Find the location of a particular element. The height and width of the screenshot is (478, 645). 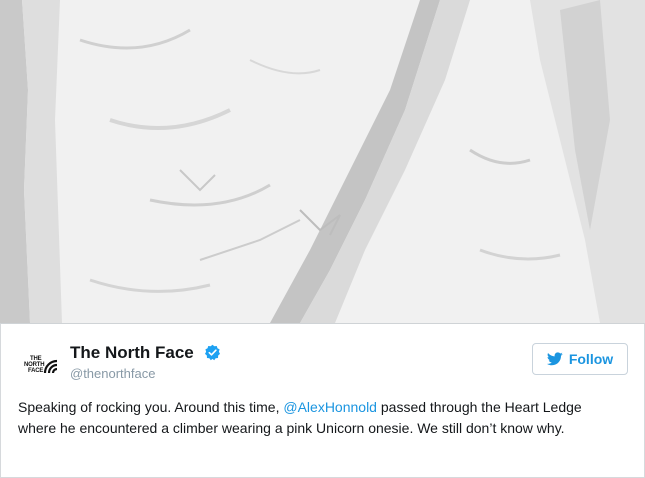

mention-link: @AlexHonnold is located at coordinates (330, 407).